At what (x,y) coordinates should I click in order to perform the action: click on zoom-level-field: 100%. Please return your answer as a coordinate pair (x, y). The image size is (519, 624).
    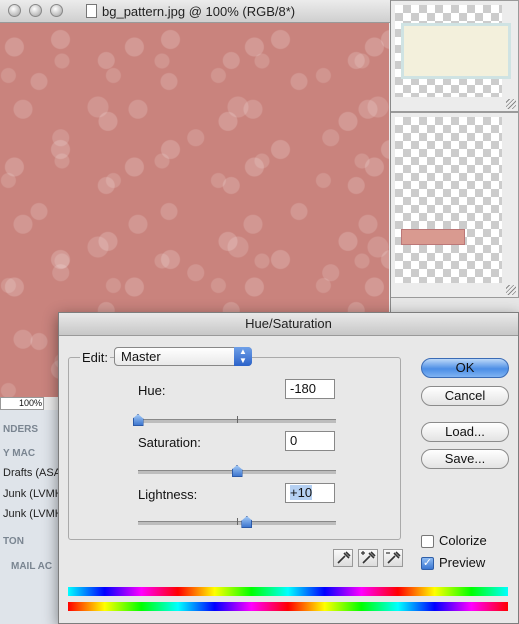
    Looking at the image, I should click on (22, 403).